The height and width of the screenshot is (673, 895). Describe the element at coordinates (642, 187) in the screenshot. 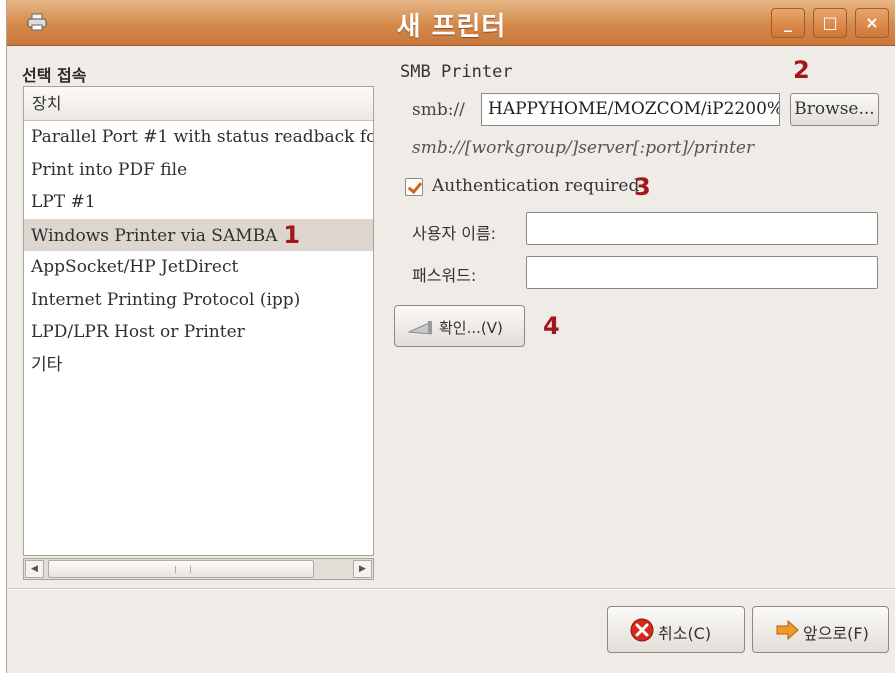

I see `annotation-number: 3` at that location.